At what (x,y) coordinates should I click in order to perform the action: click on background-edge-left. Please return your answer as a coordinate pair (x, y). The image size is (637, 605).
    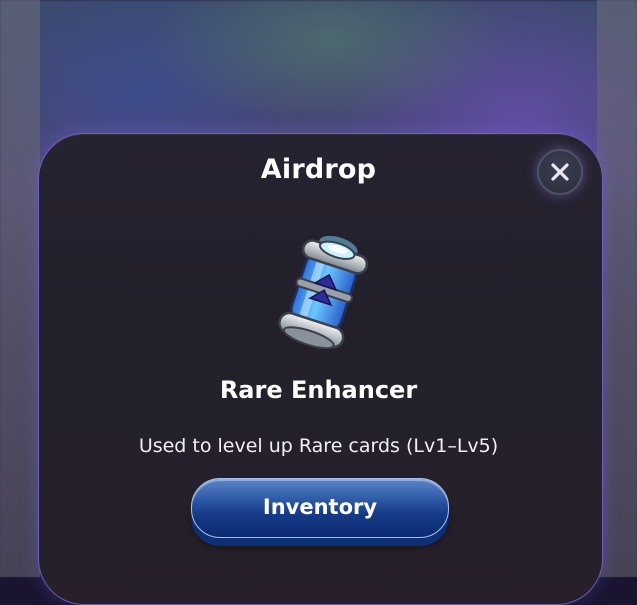
    Looking at the image, I should click on (20, 288).